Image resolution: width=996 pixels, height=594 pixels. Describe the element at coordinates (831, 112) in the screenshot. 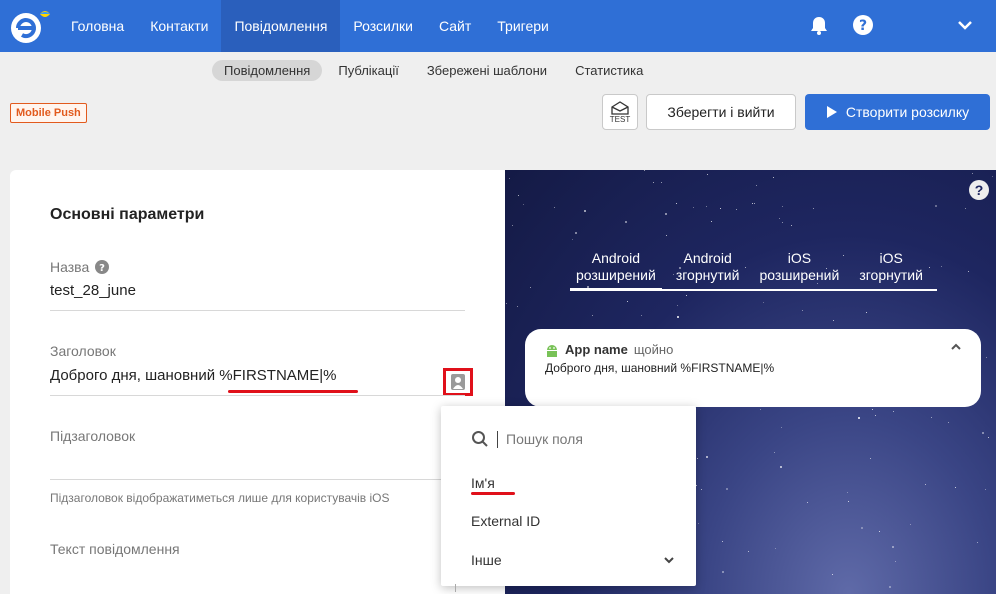

I see `play-icon` at that location.